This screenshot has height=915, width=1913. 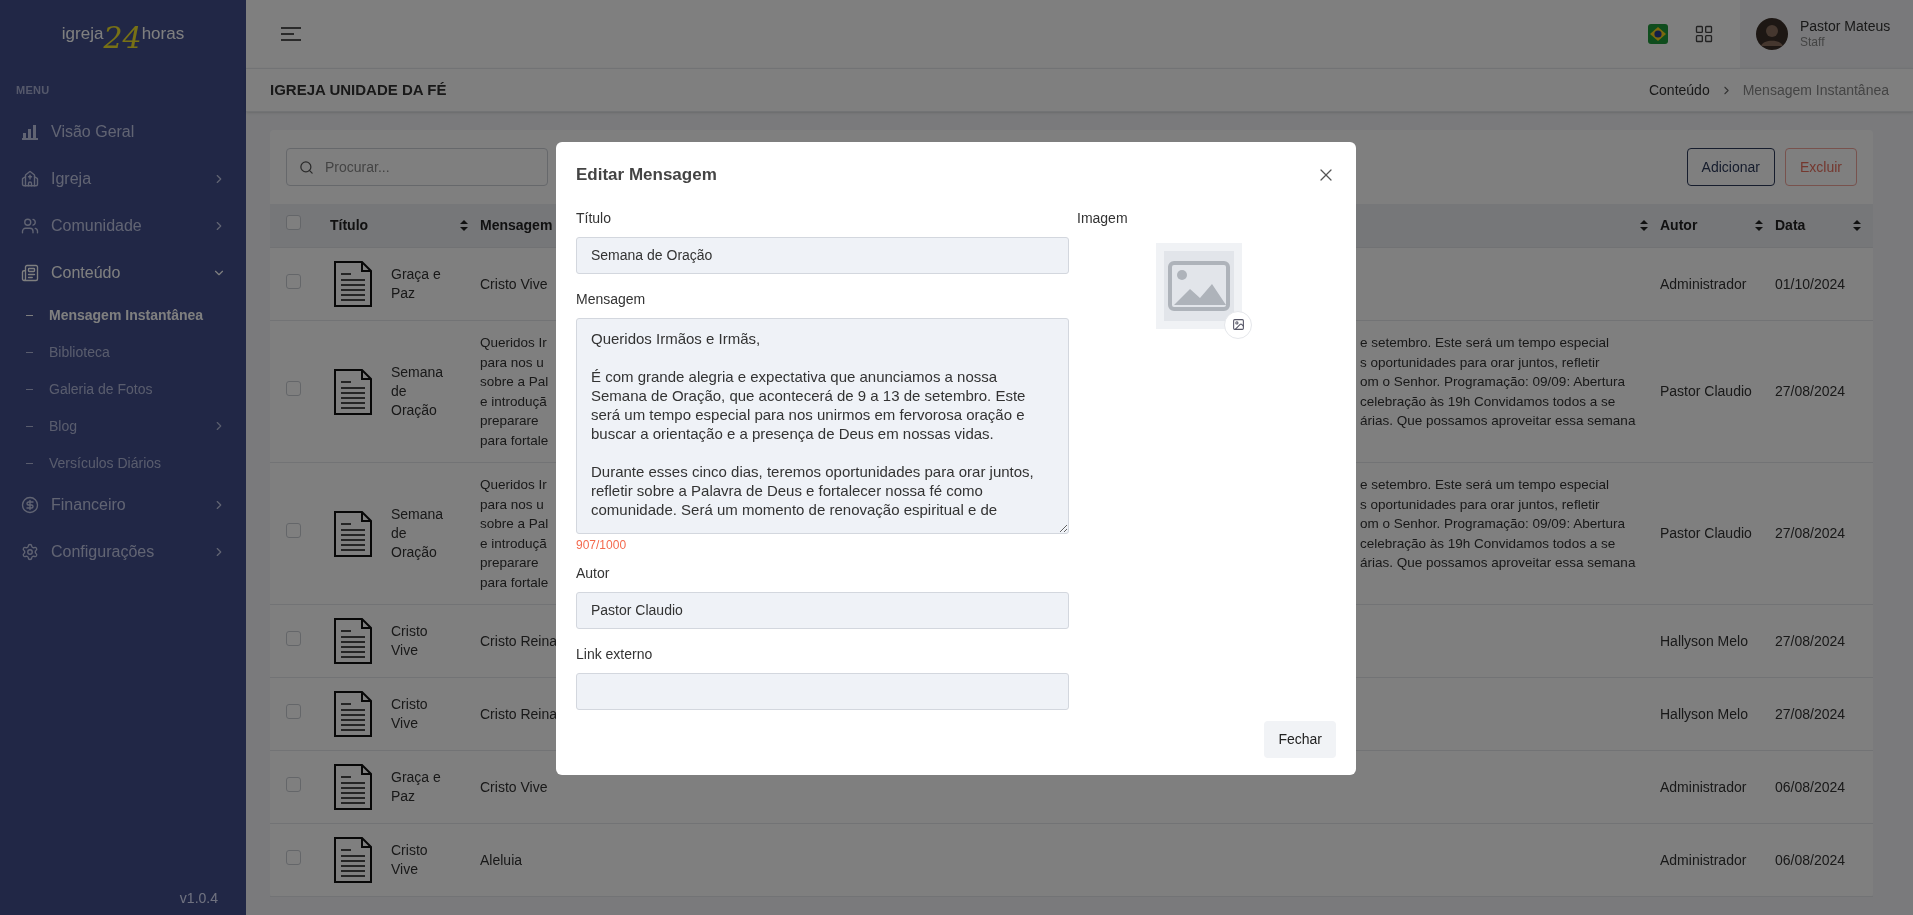 What do you see at coordinates (822, 691) in the screenshot?
I see `text-field` at bounding box center [822, 691].